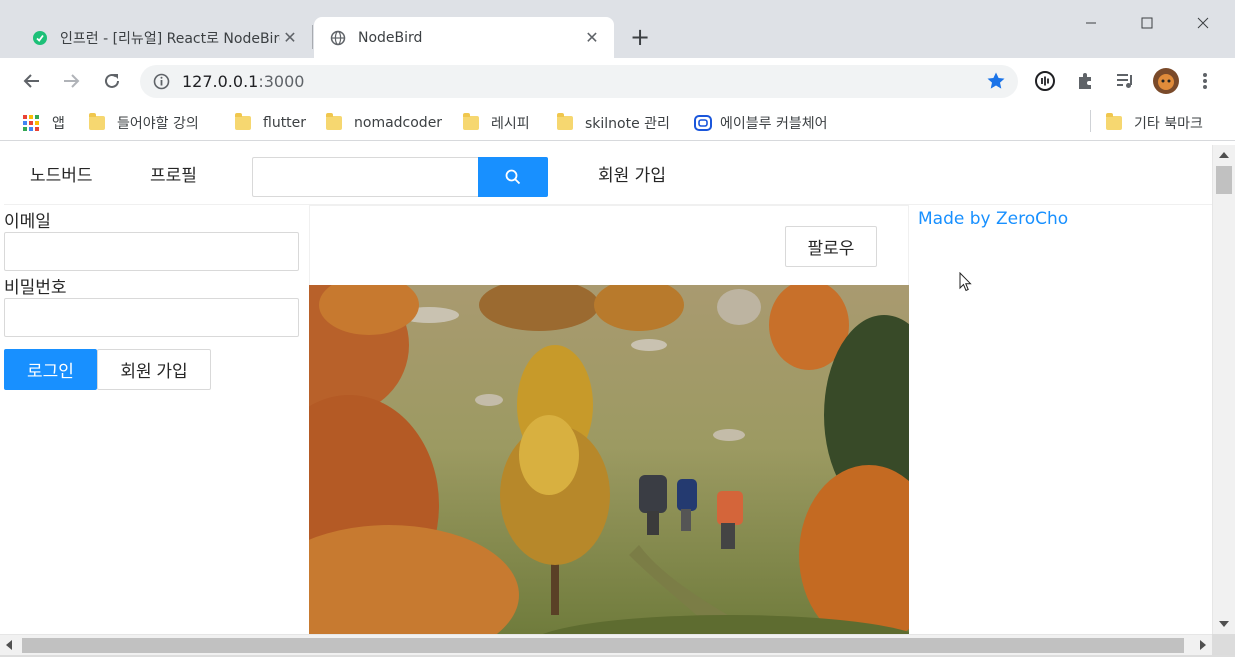 This screenshot has width=1235, height=657. I want to click on bookmark-label: 에이블루 커블체어, so click(774, 124).